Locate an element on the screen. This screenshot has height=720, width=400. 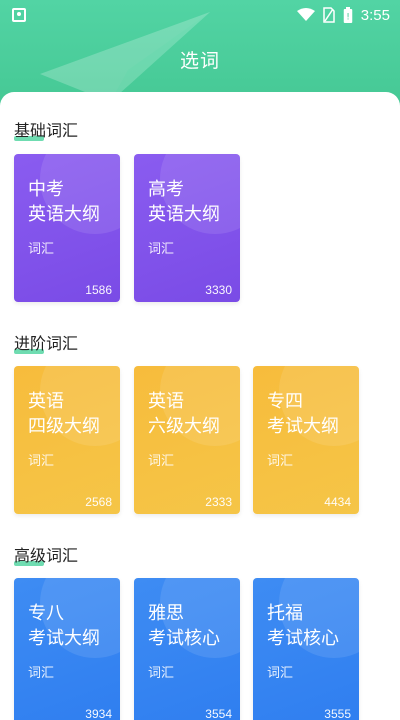
card-tem8: 专八 考试大纲 词汇 3934 is located at coordinates (67, 649).